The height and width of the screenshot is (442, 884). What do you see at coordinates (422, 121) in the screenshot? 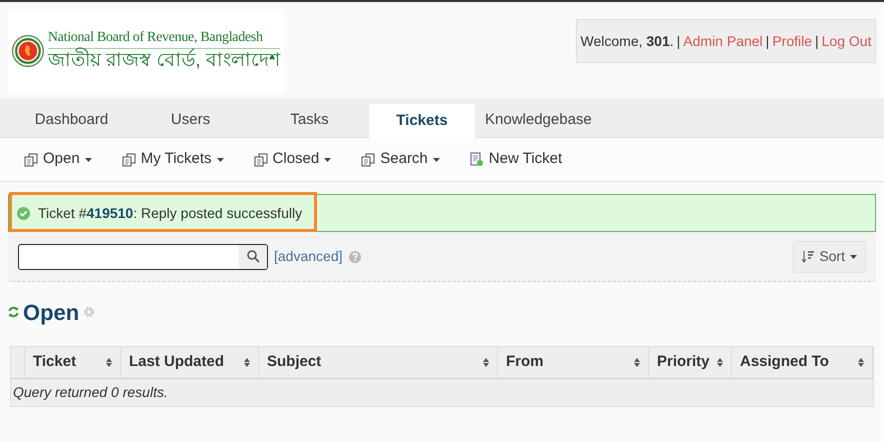
I see `nav-tab: Tickets` at bounding box center [422, 121].